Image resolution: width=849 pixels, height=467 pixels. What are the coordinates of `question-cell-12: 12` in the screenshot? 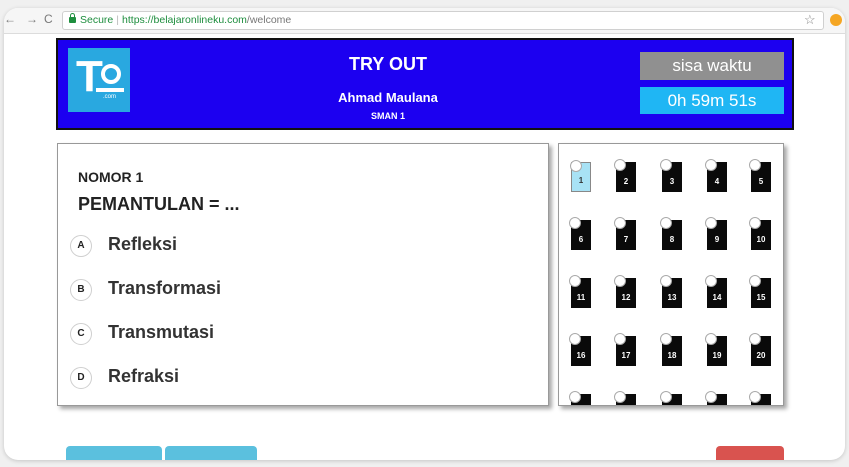 It's located at (625, 291).